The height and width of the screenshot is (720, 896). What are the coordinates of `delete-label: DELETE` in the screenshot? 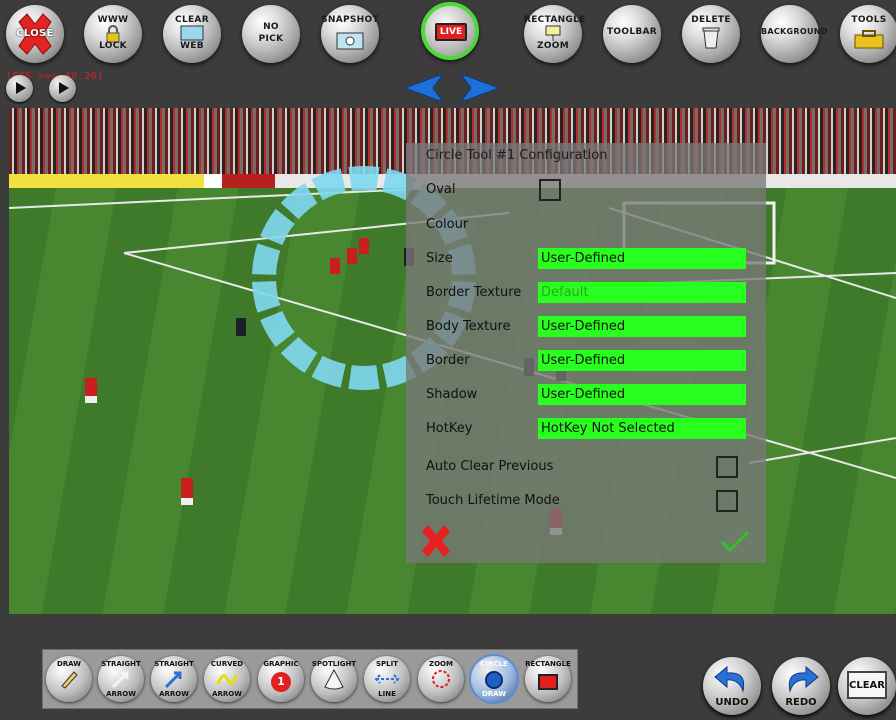 It's located at (711, 20).